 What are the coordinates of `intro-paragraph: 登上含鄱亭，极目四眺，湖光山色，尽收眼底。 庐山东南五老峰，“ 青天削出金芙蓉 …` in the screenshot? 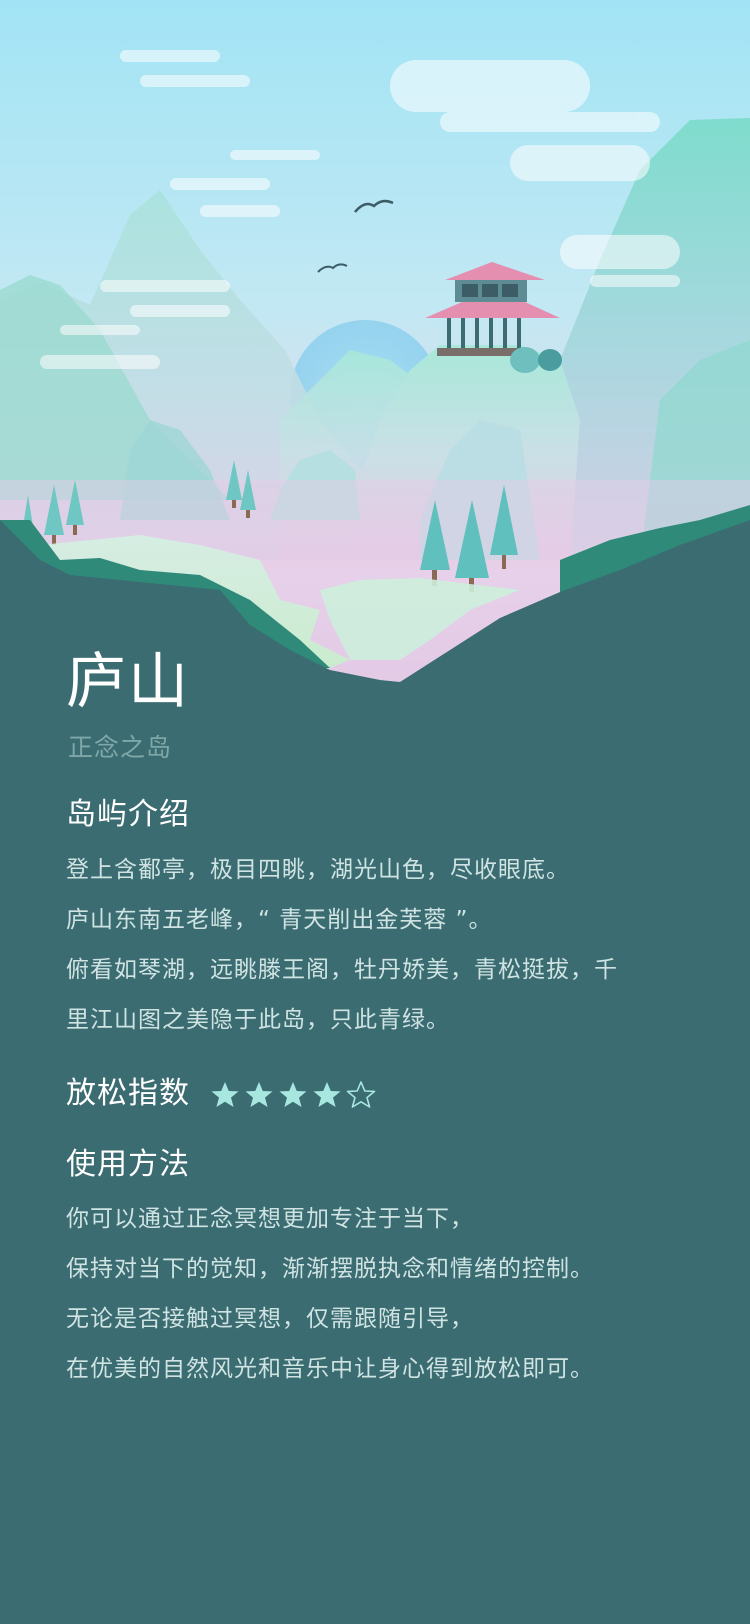 It's located at (342, 945).